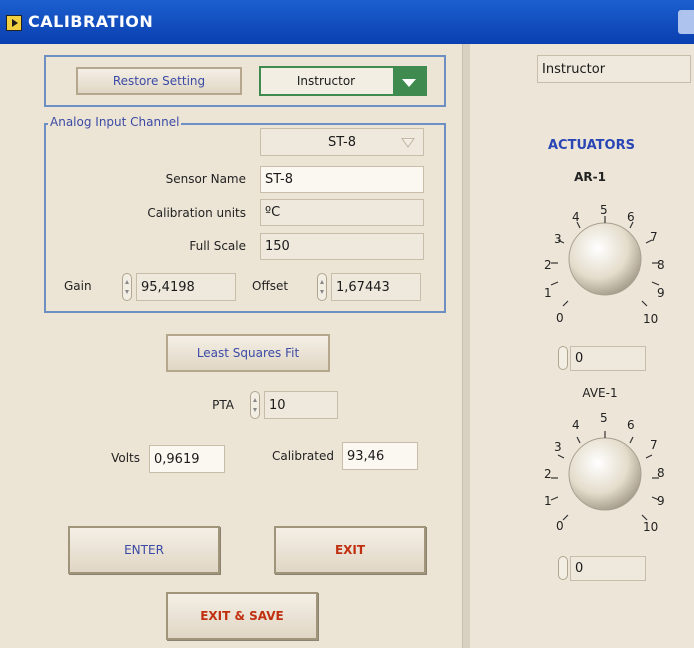 The width and height of the screenshot is (694, 648). I want to click on pta-label: PTA, so click(223, 405).